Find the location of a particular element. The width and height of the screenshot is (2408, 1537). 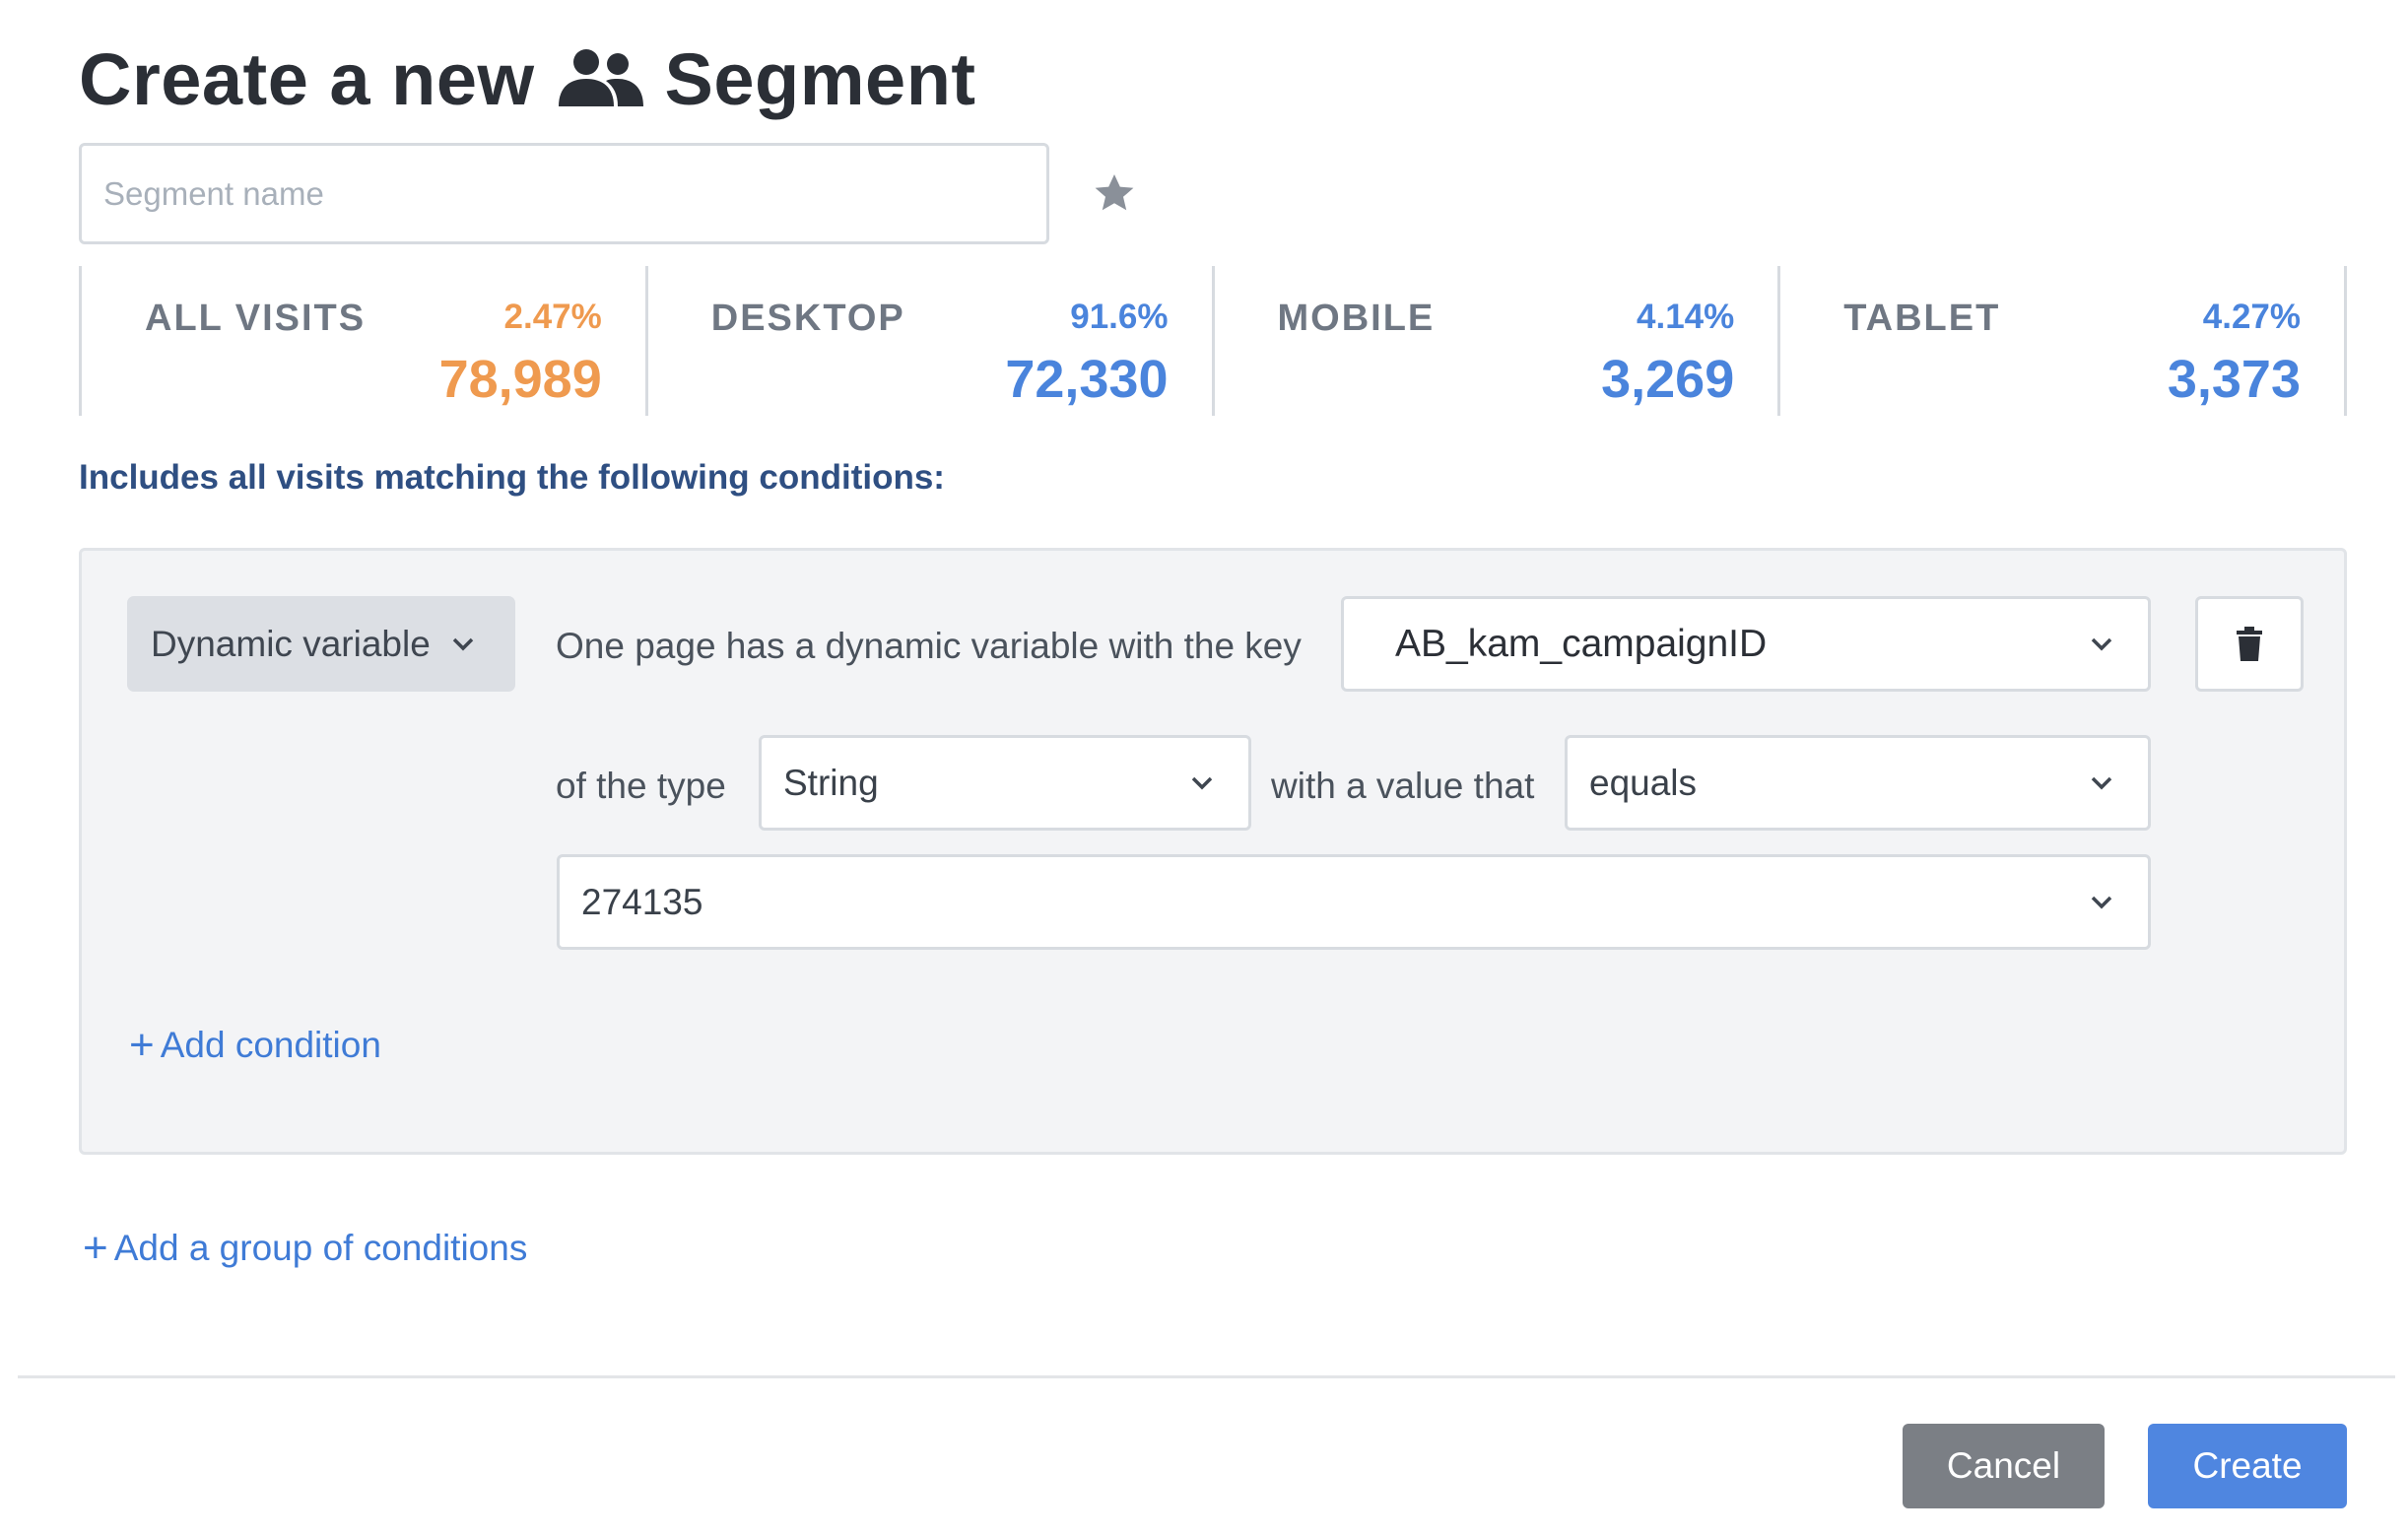

title-prefix: Create a new is located at coordinates (307, 79).